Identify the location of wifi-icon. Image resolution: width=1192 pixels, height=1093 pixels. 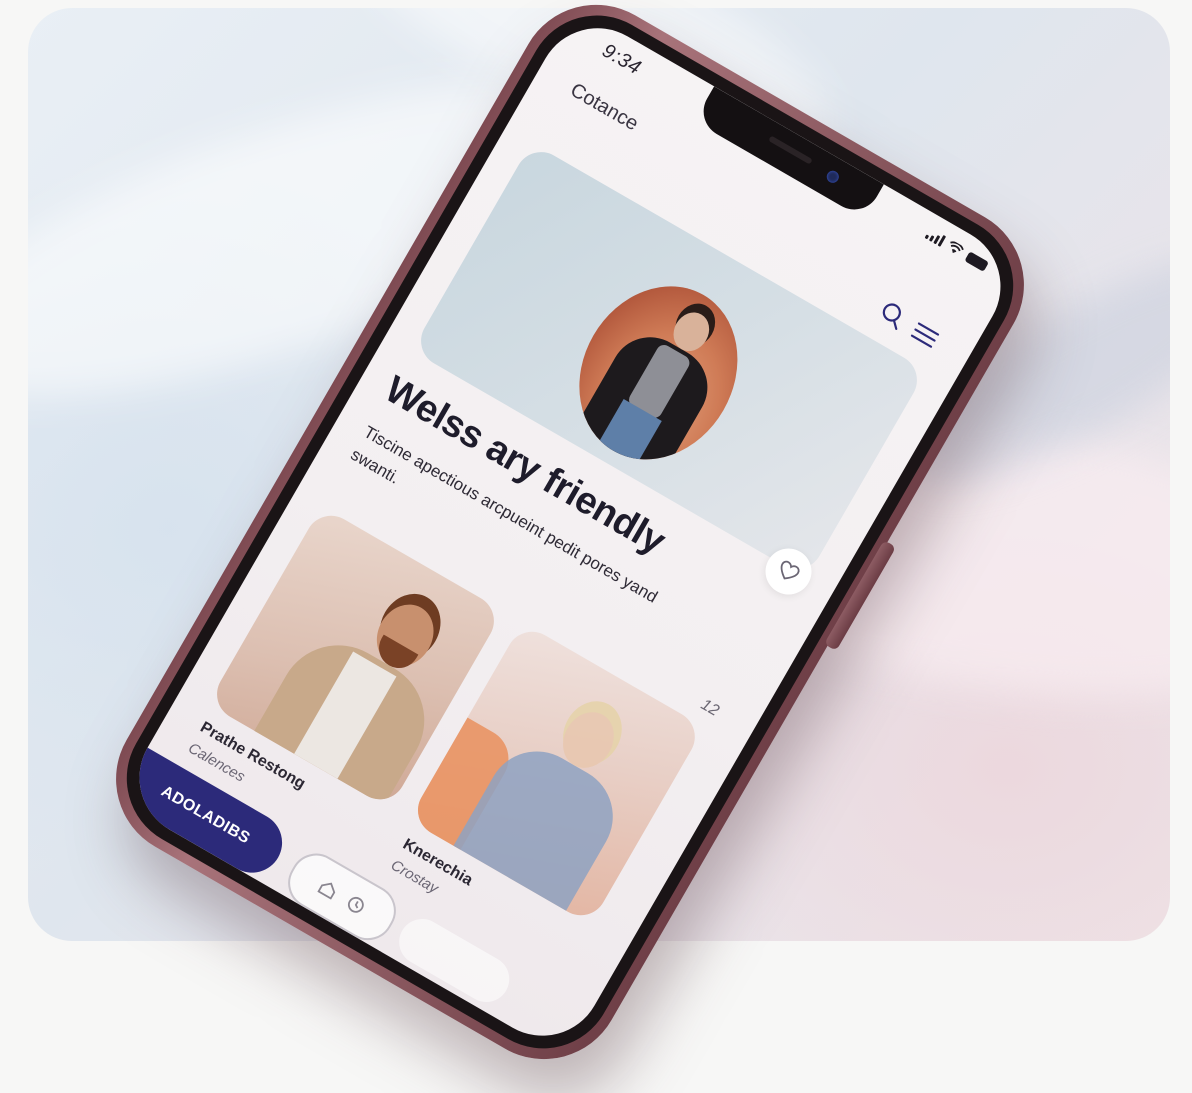
(957, 247).